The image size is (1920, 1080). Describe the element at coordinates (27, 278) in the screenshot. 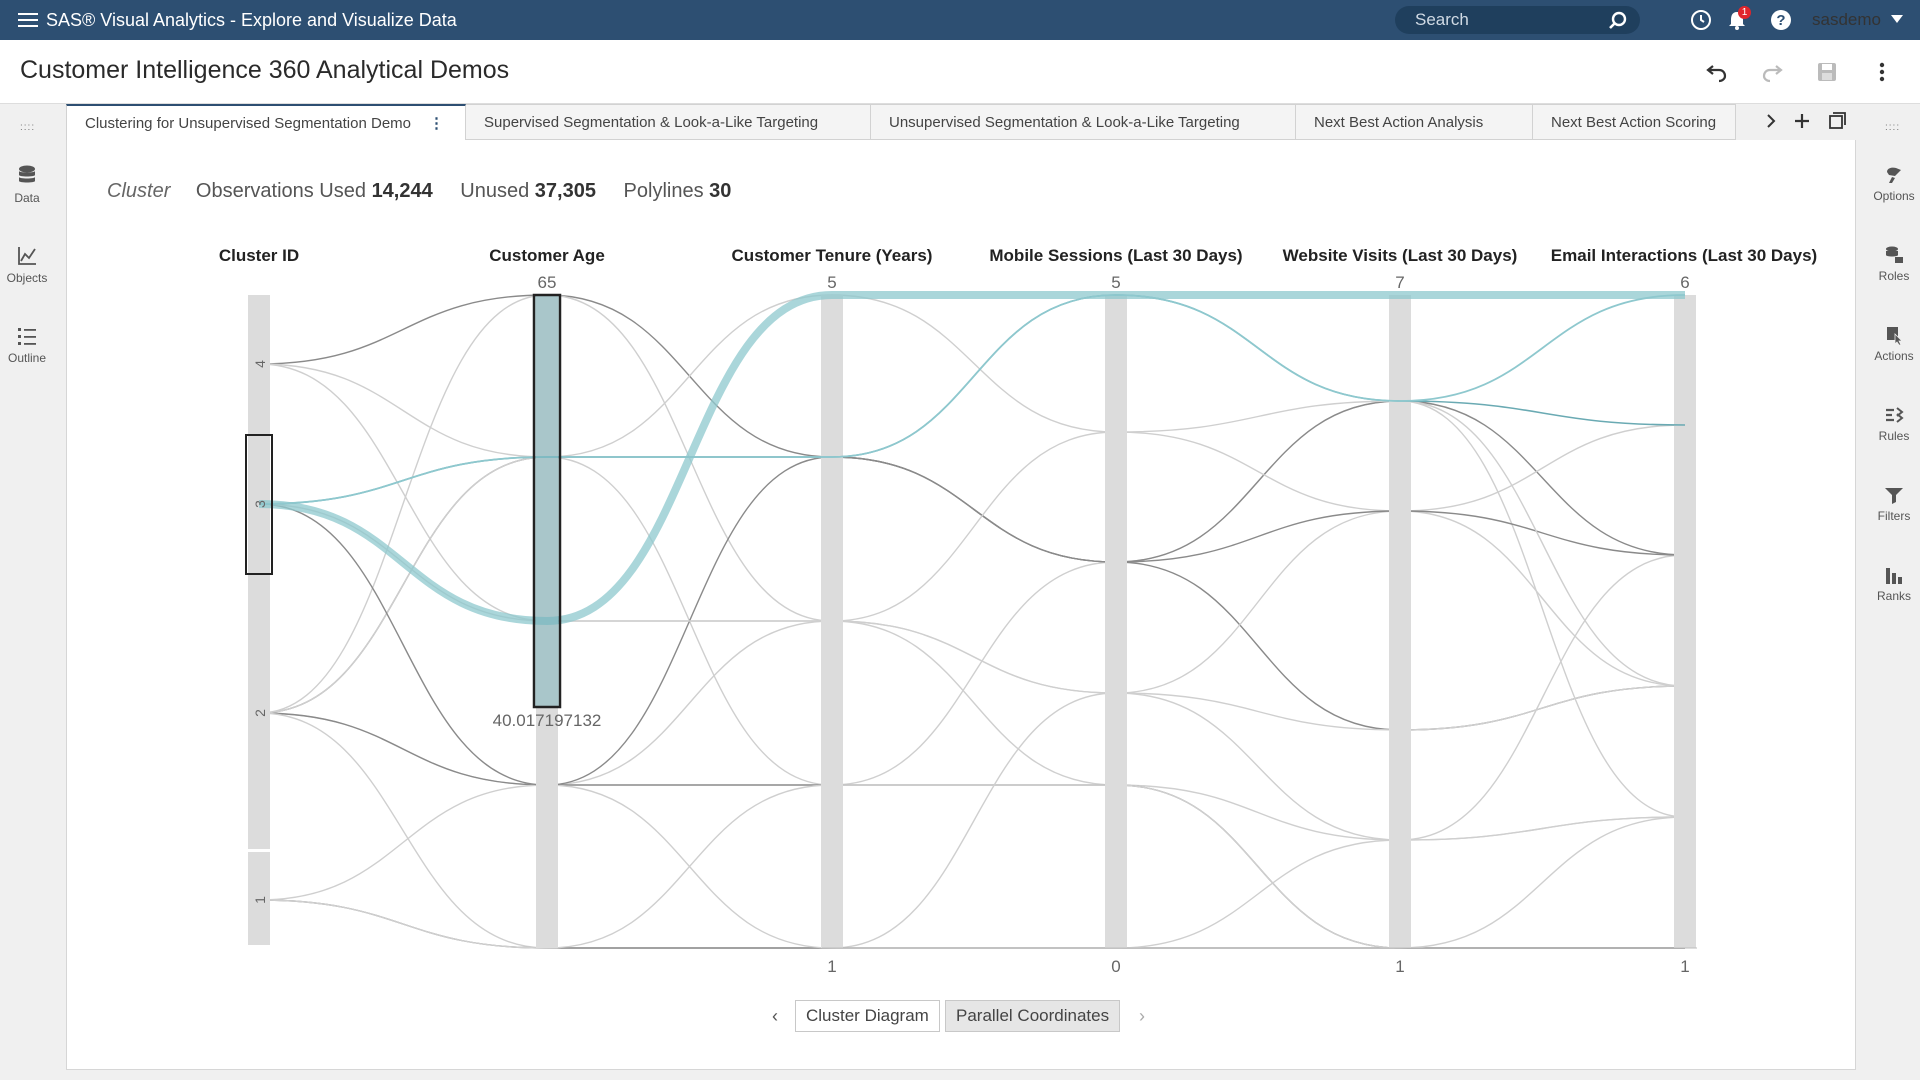

I see `rail-label-objects: Objects` at that location.